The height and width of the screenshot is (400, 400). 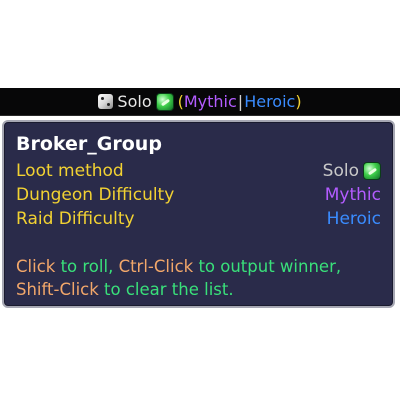 I want to click on hint-to-clear: to clear the list., so click(x=166, y=289).